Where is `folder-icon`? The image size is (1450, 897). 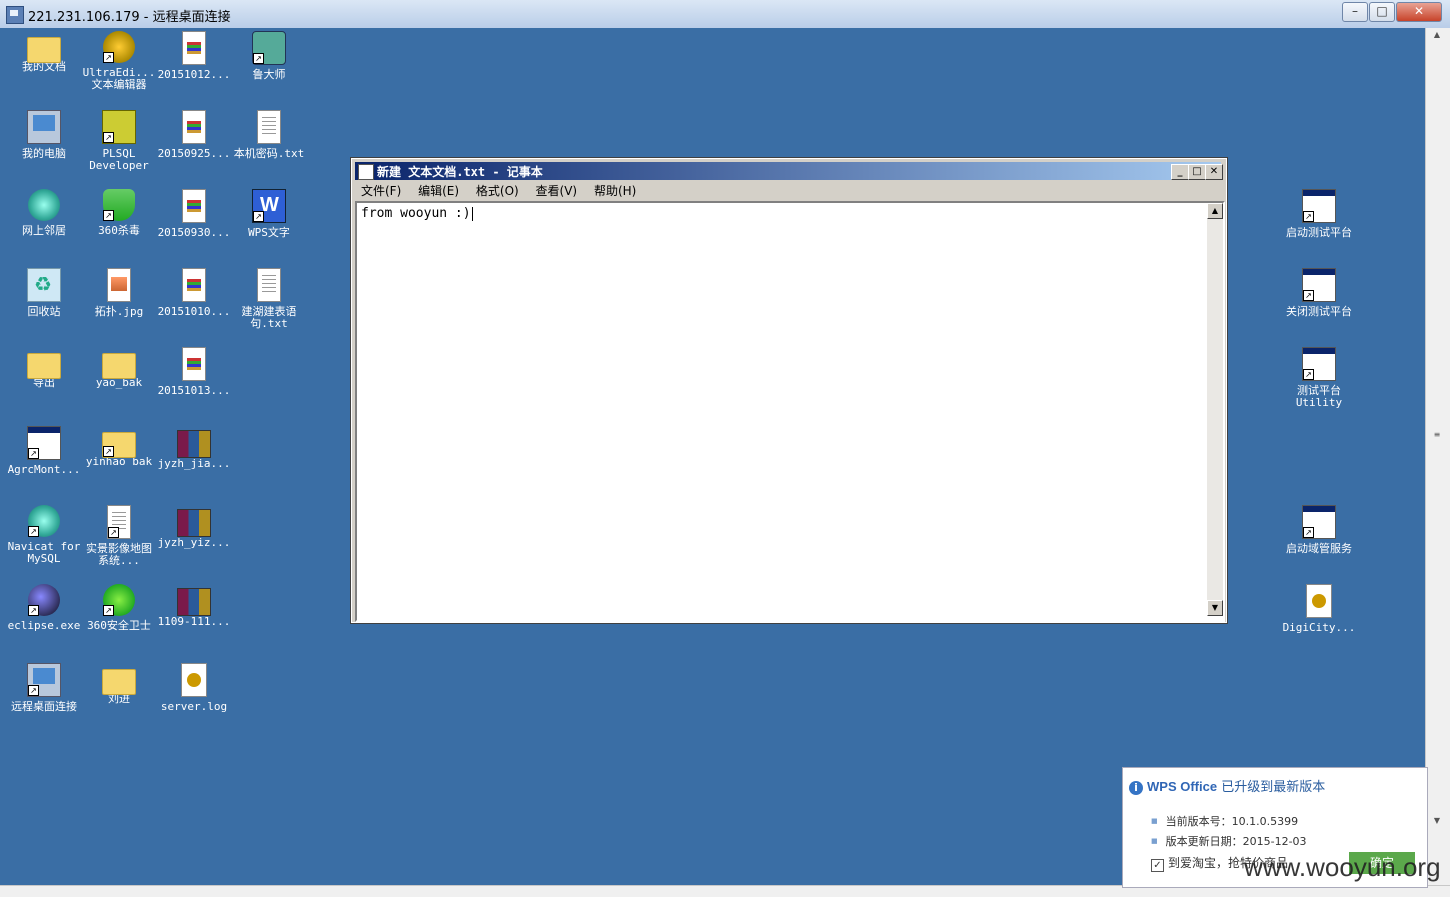 folder-icon is located at coordinates (44, 366).